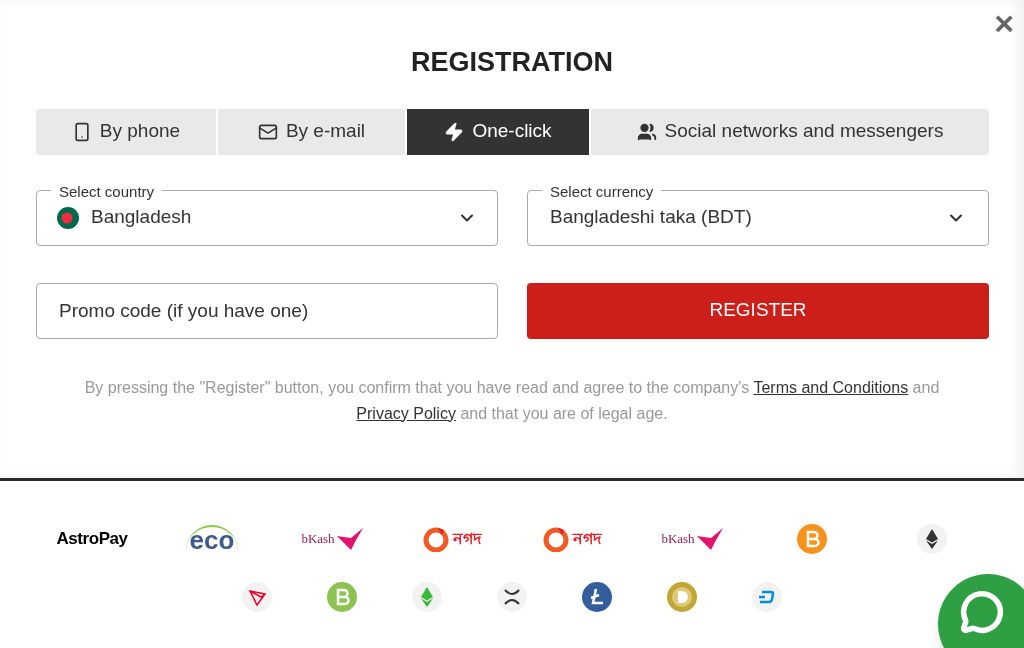 This screenshot has width=1024, height=648. I want to click on modal-title: REGISTRATION, so click(512, 62).